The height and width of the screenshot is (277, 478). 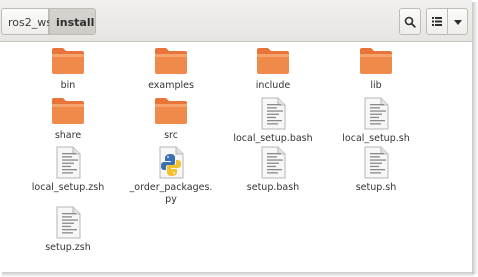 What do you see at coordinates (171, 85) in the screenshot?
I see `file-name-label: examples` at bounding box center [171, 85].